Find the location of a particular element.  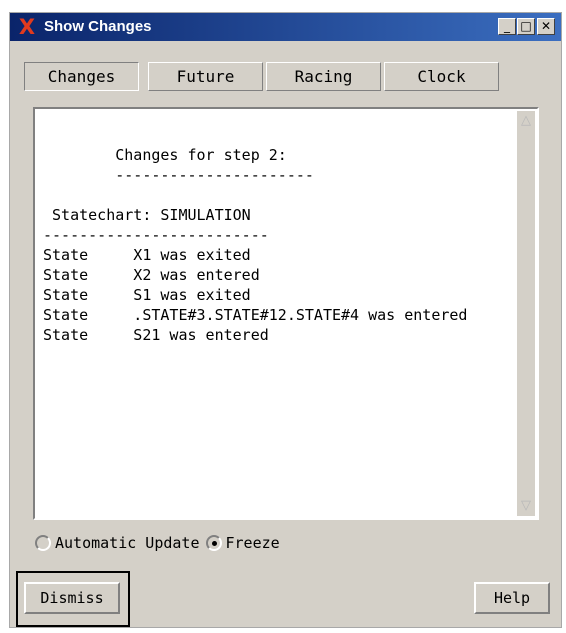

scroll-up-arrow-icon: △ is located at coordinates (526, 121).